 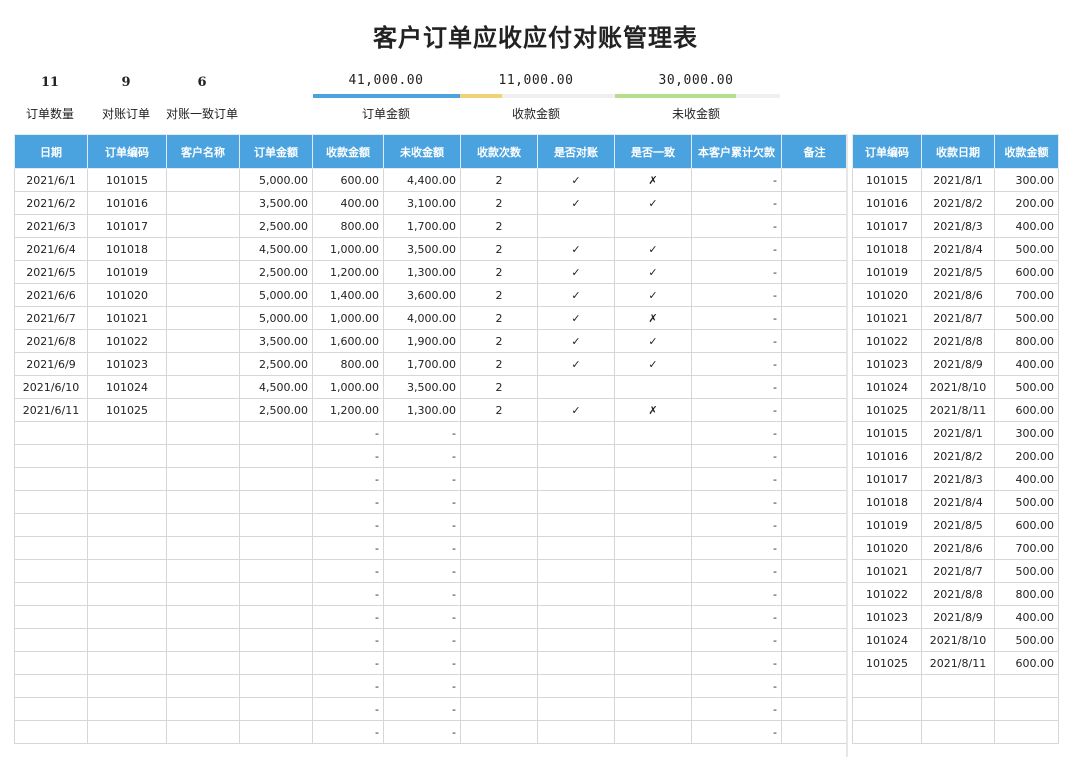 What do you see at coordinates (51, 295) in the screenshot?
I see `order-table-cell: 2021/6/6` at bounding box center [51, 295].